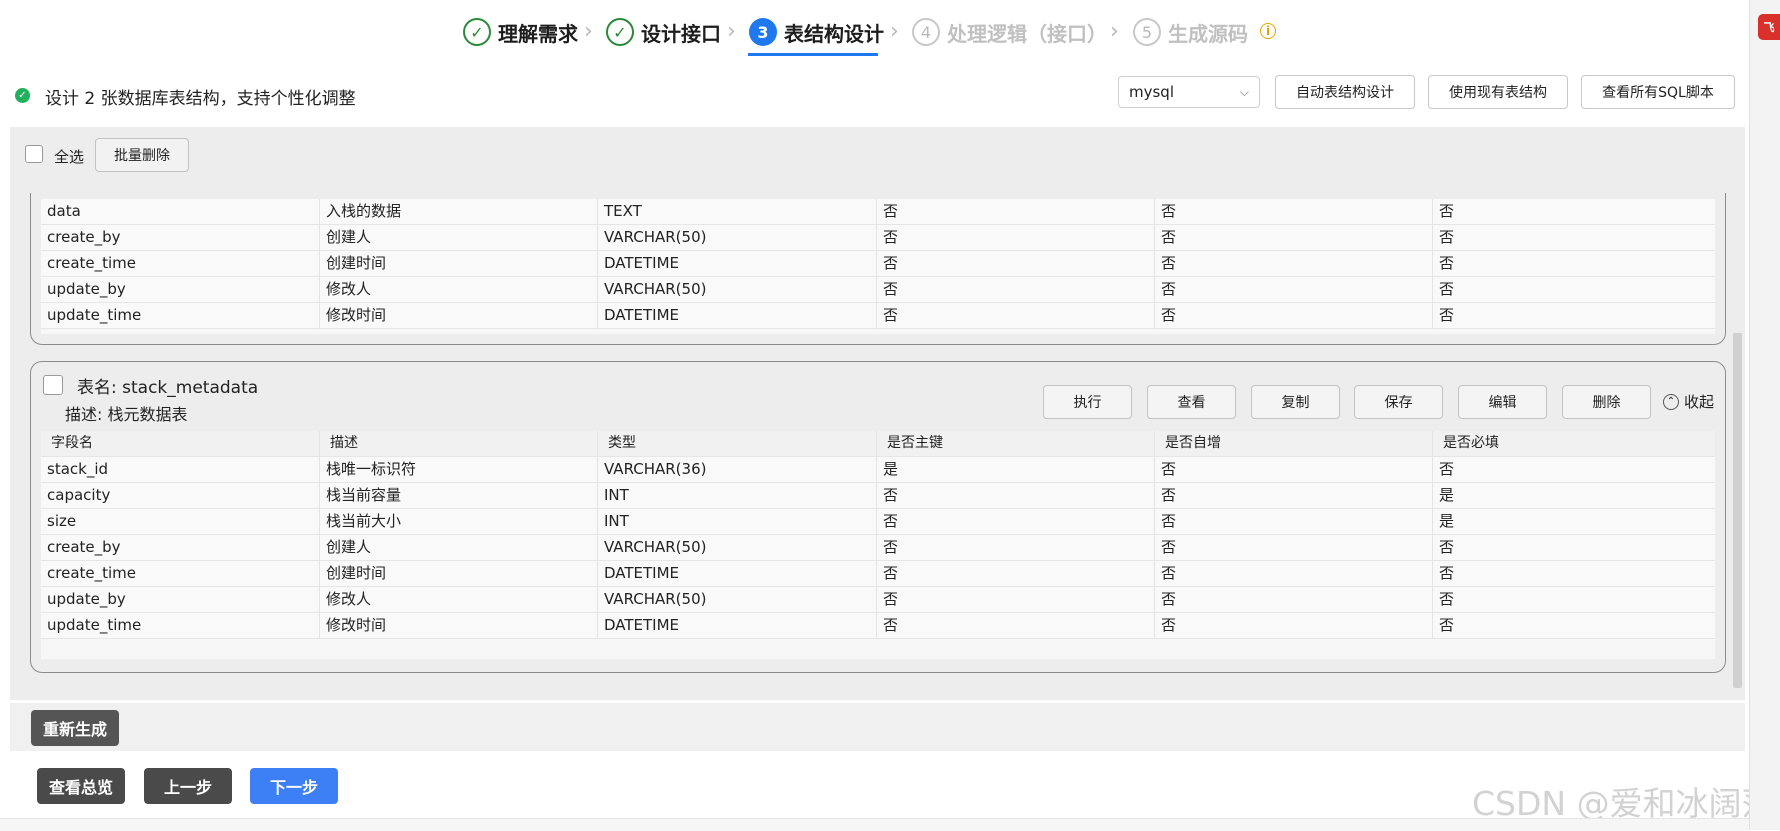  What do you see at coordinates (458, 470) in the screenshot?
I see `cell-description: 栈唯一标识符` at bounding box center [458, 470].